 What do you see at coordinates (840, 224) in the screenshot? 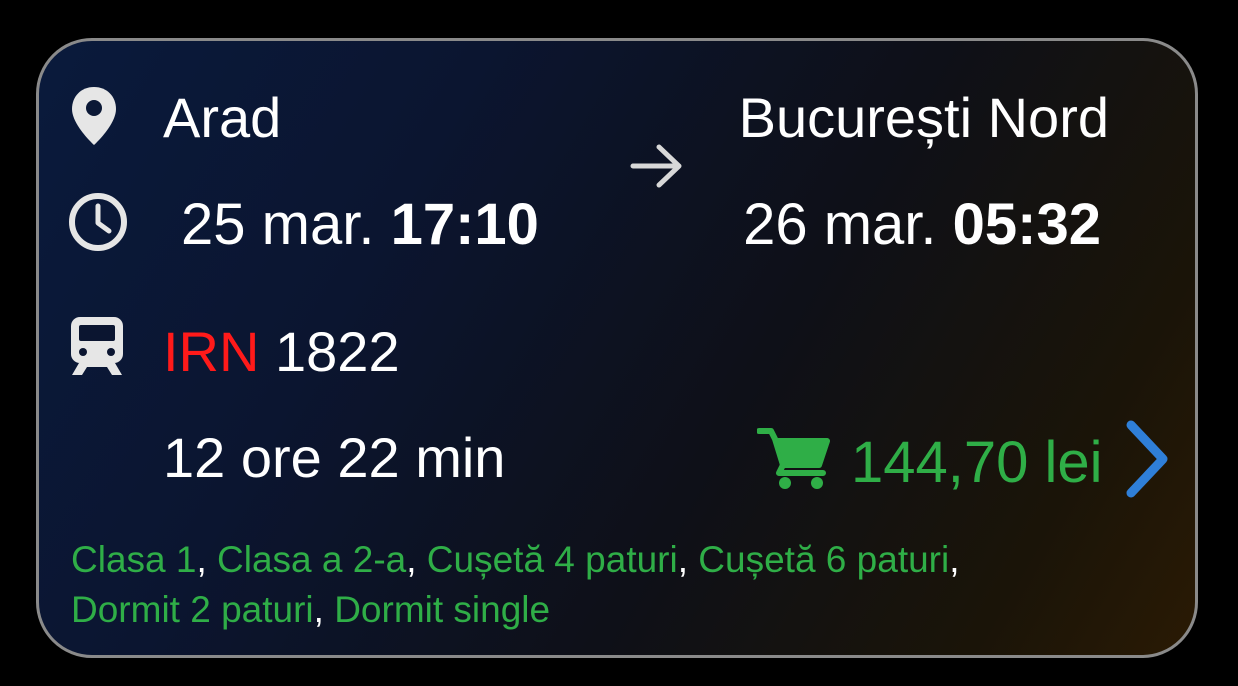
I see `arrival-date: 26 mar.` at bounding box center [840, 224].